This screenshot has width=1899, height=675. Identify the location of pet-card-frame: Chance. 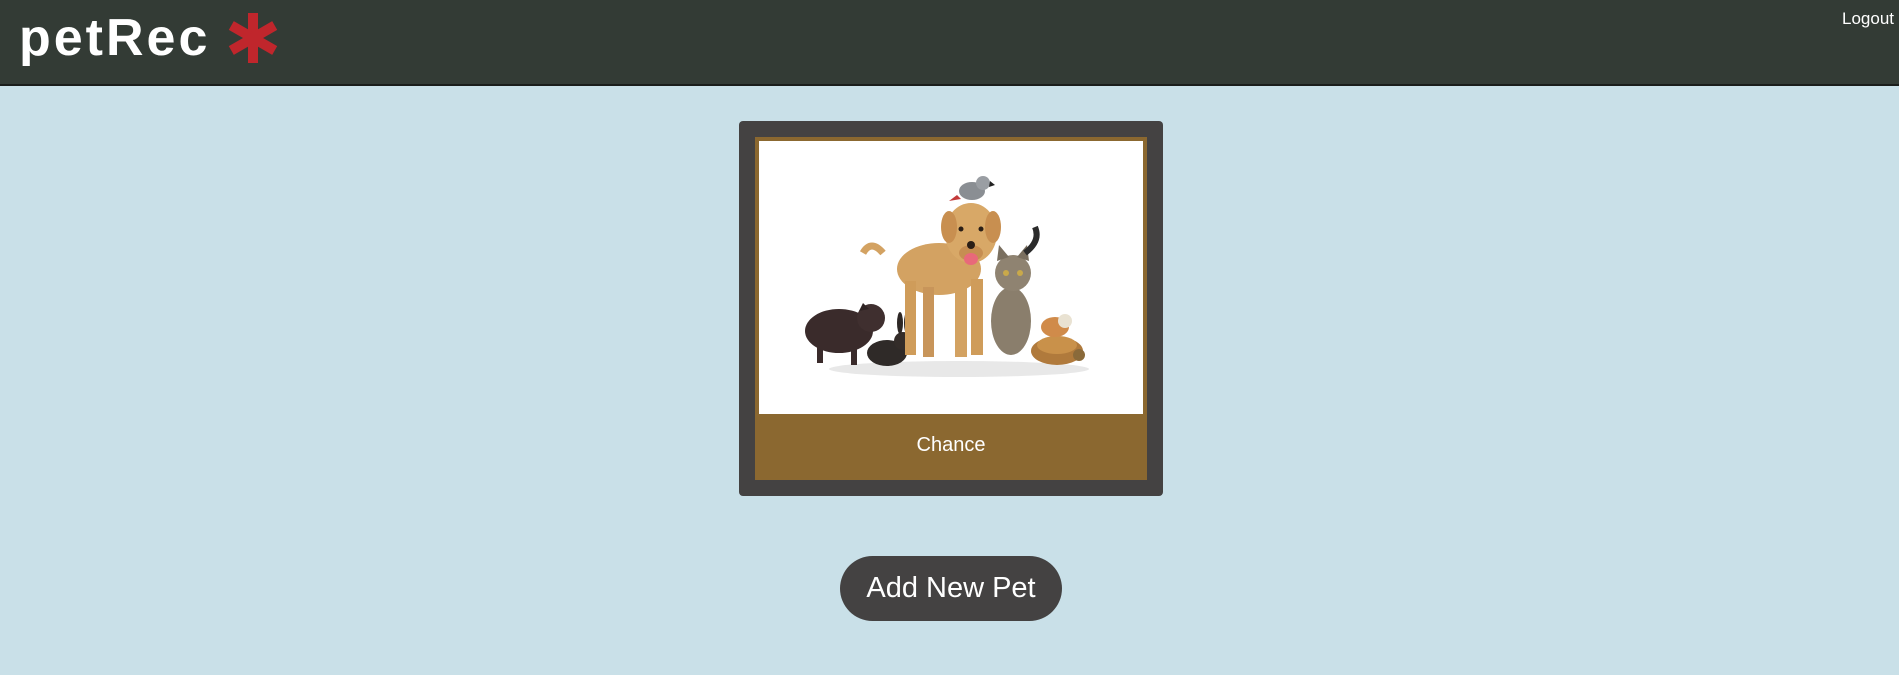
(951, 308).